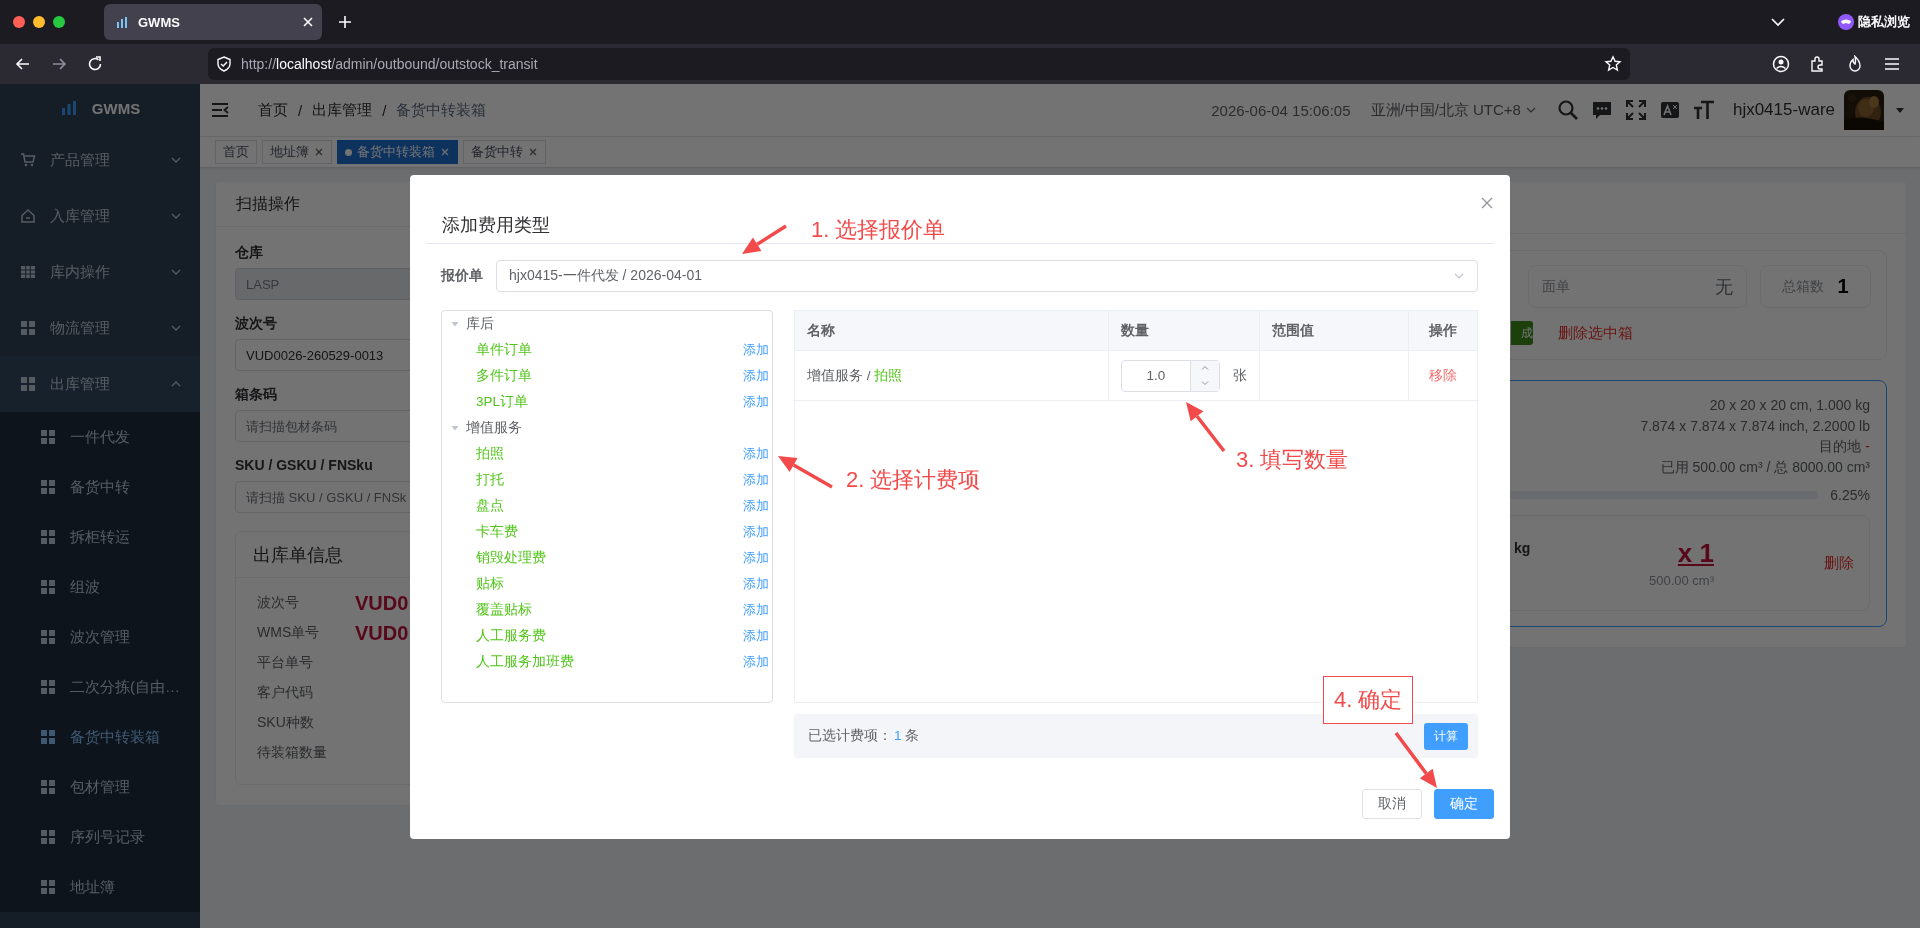  I want to click on menu-item: 波次管理, so click(100, 637).